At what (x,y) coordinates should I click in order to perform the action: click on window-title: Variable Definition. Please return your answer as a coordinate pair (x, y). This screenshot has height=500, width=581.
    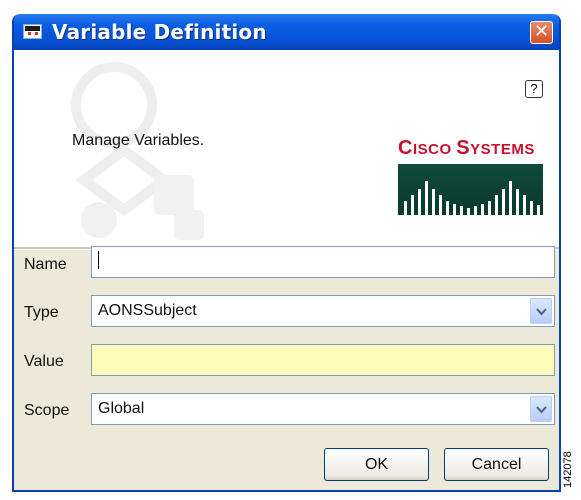
    Looking at the image, I should click on (159, 32).